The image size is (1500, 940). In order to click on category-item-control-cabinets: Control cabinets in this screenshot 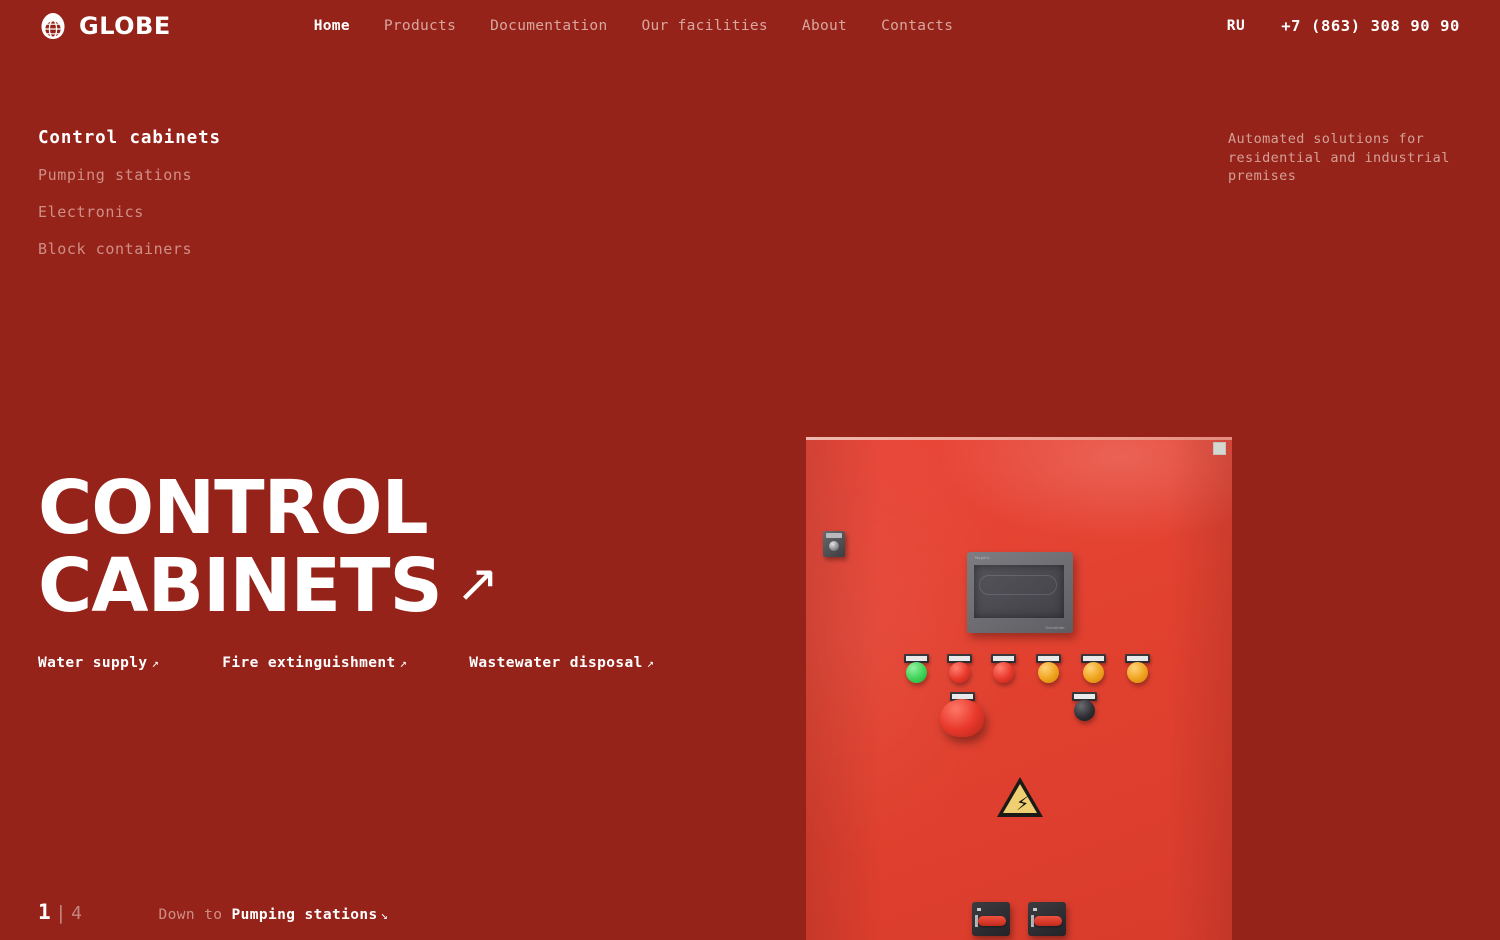, I will do `click(129, 138)`.